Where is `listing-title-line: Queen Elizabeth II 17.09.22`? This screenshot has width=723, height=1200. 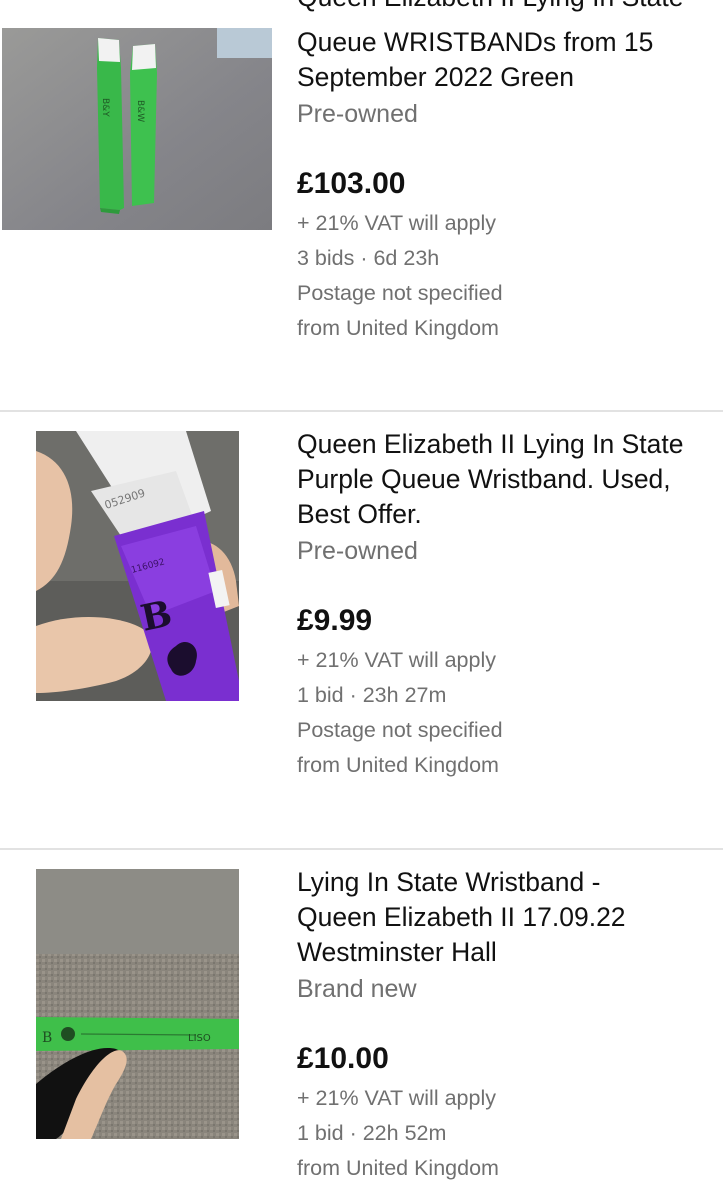 listing-title-line: Queen Elizabeth II 17.09.22 is located at coordinates (507, 917).